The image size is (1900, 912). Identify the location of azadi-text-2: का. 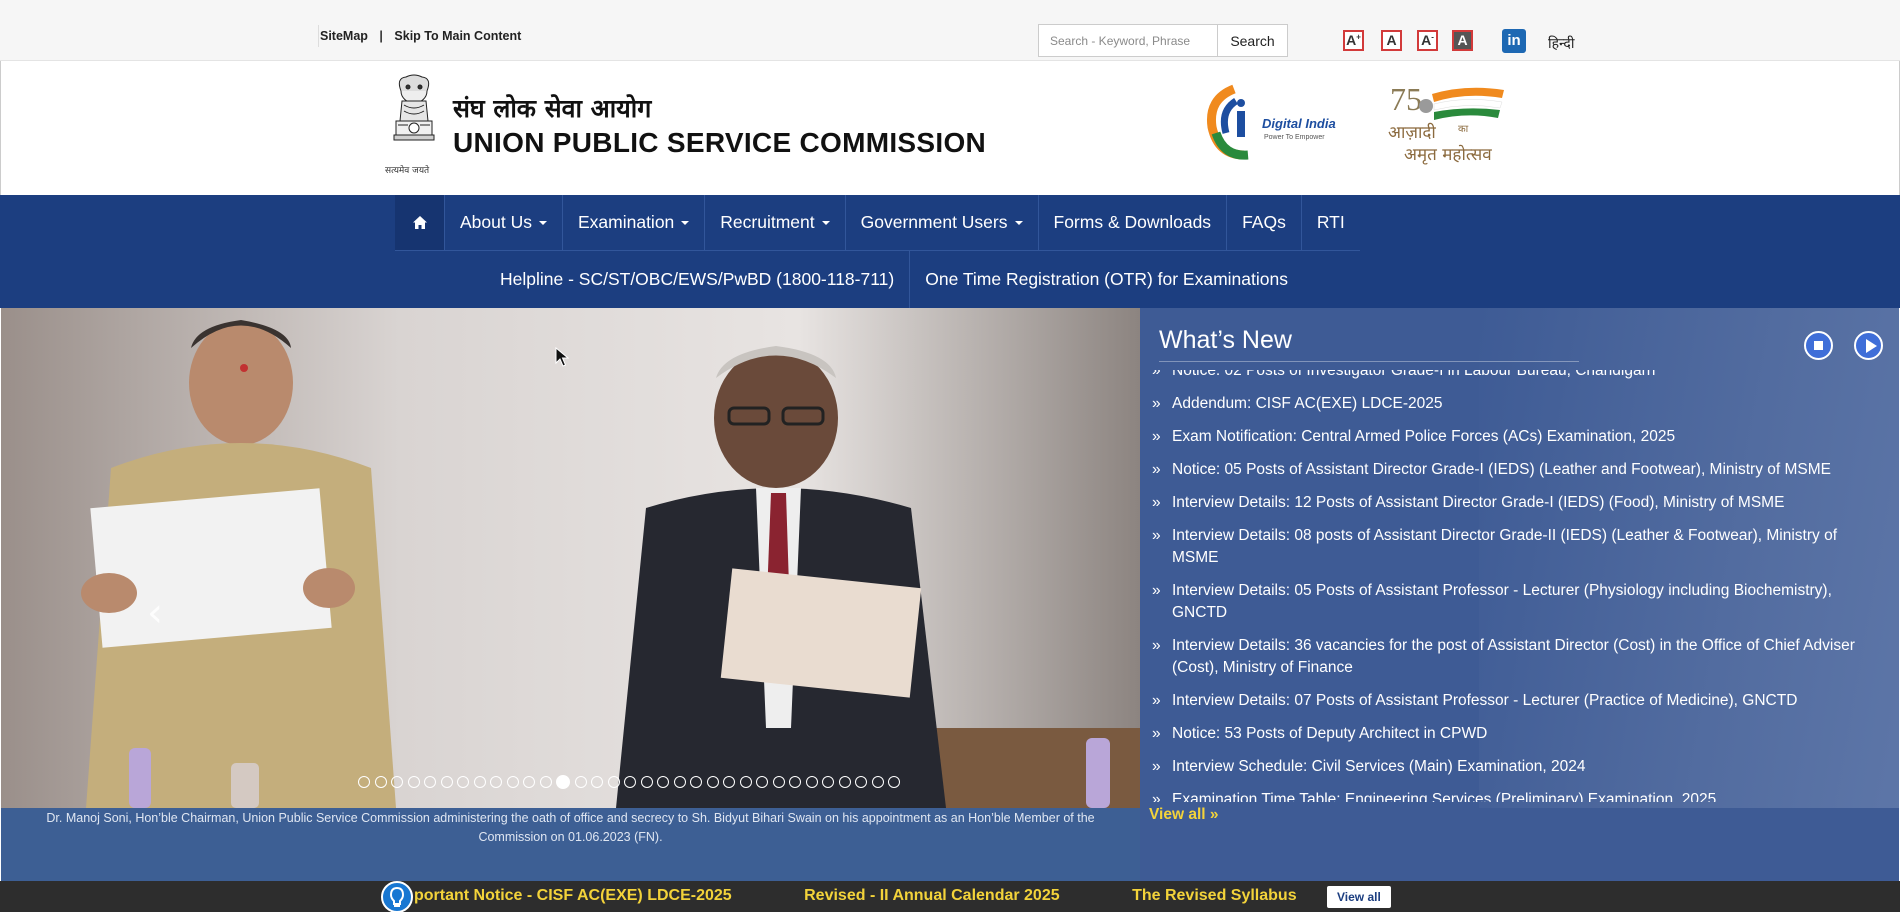
(1463, 129).